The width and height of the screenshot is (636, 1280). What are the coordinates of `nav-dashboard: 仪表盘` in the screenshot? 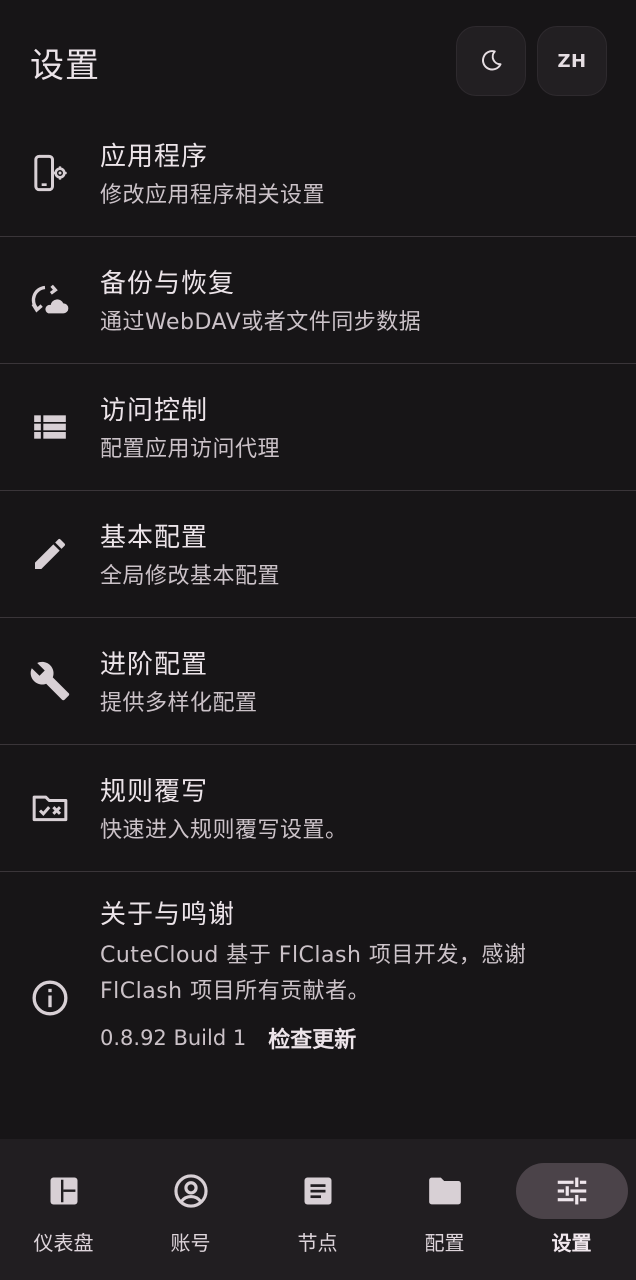 It's located at (63, 1209).